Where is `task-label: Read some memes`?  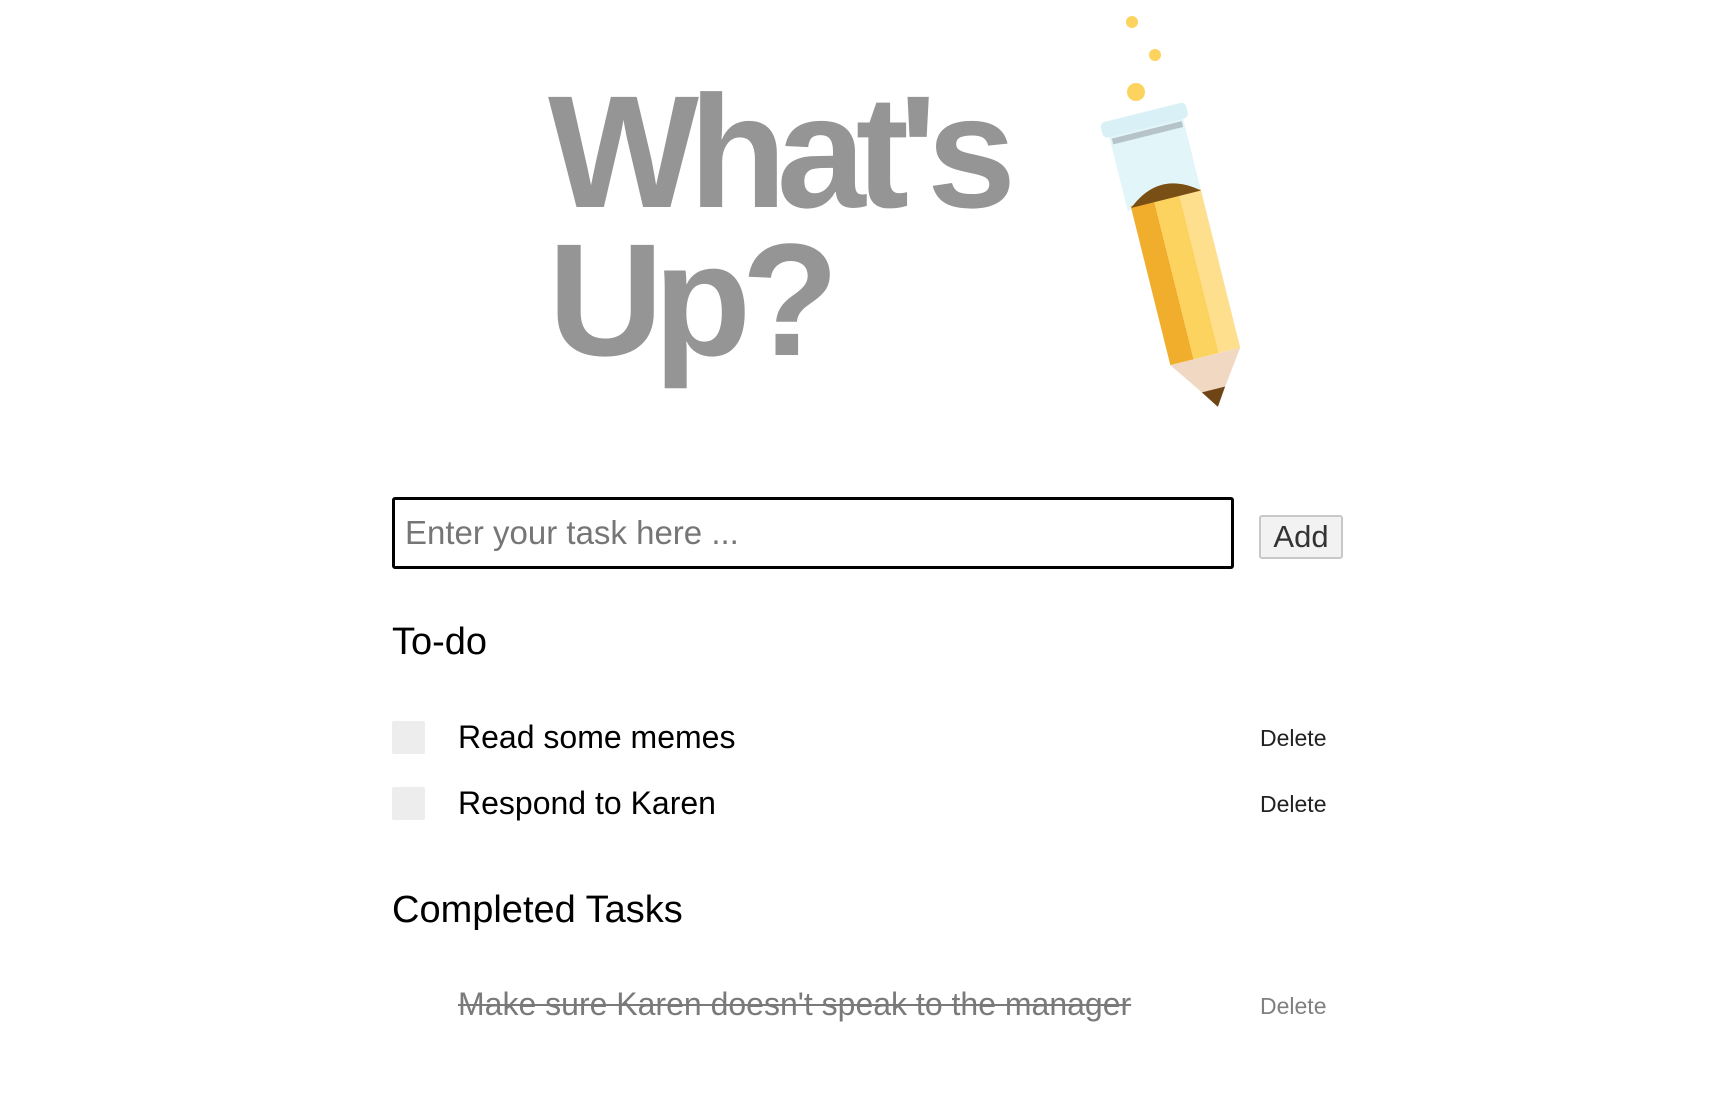
task-label: Read some memes is located at coordinates (597, 737).